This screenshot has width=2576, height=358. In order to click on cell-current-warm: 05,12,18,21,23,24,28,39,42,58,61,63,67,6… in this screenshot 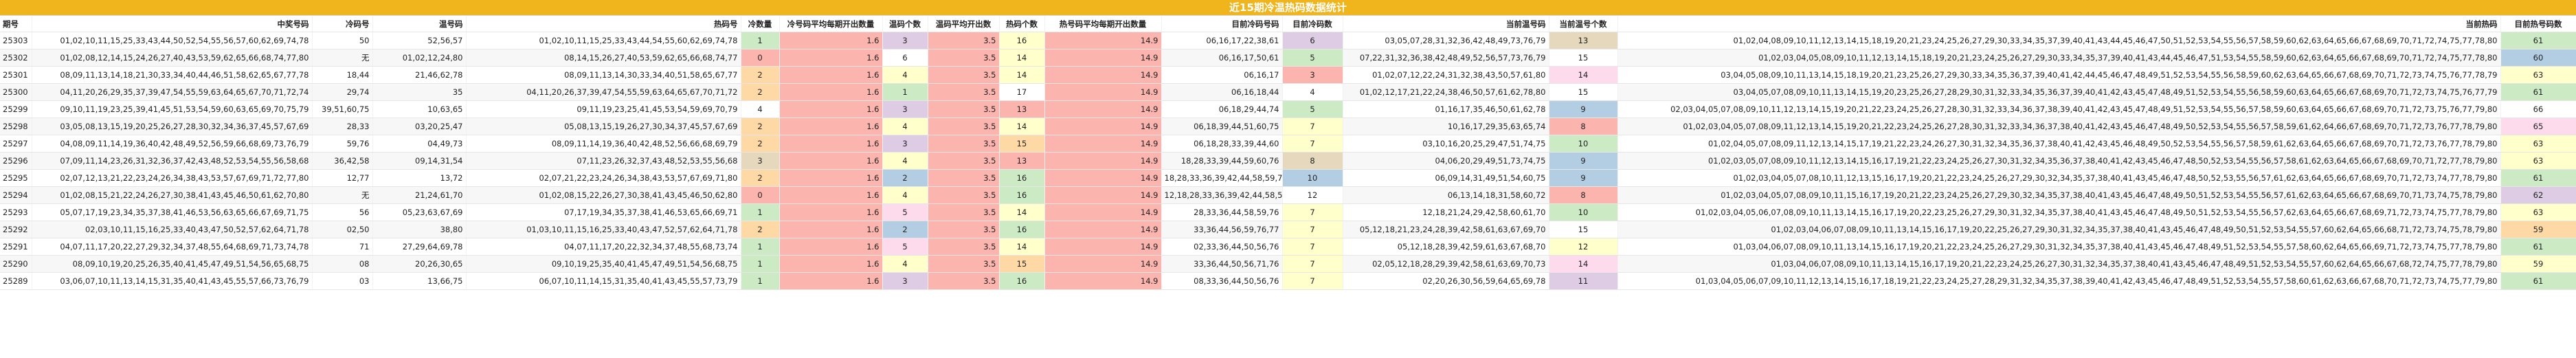, I will do `click(1446, 229)`.